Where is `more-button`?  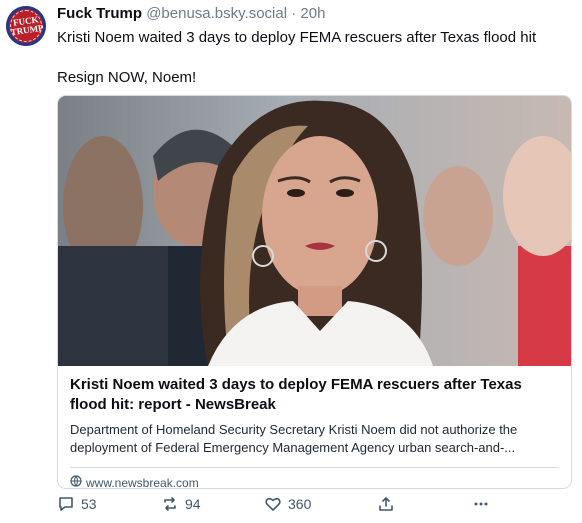 more-button is located at coordinates (481, 504).